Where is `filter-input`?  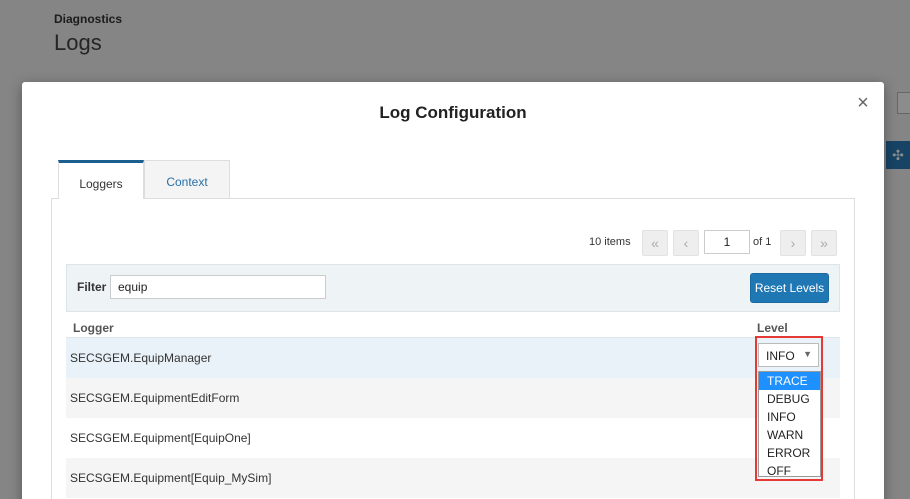
filter-input is located at coordinates (218, 287).